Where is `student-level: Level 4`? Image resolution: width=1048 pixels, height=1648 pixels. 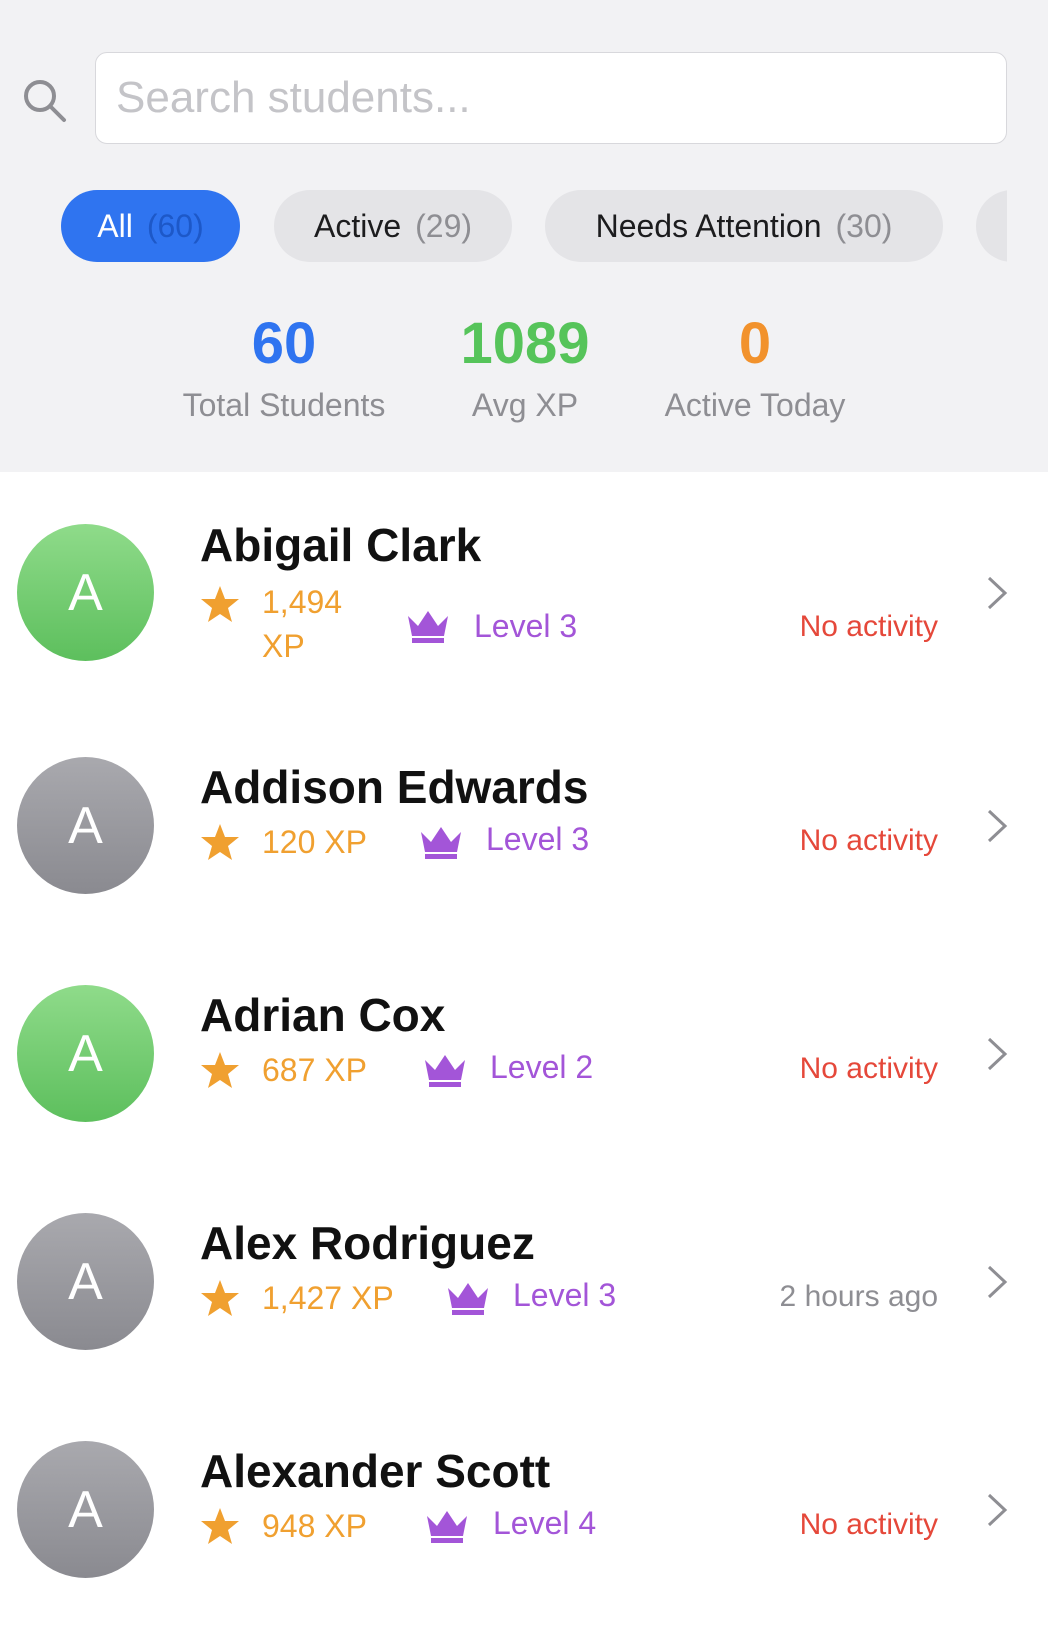 student-level: Level 4 is located at coordinates (545, 1523).